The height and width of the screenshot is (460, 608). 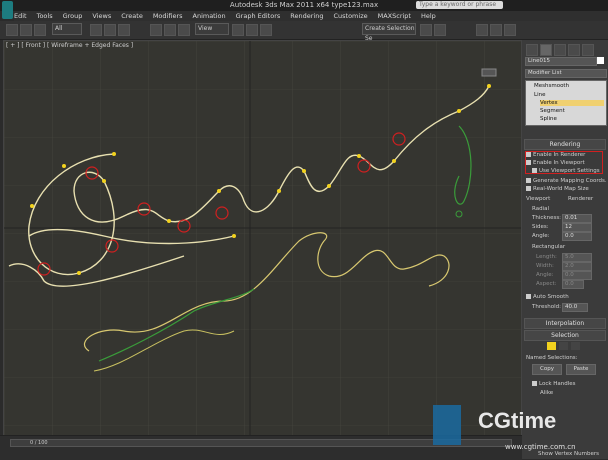 I want to click on menu-item-animation: Animation, so click(x=209, y=16).